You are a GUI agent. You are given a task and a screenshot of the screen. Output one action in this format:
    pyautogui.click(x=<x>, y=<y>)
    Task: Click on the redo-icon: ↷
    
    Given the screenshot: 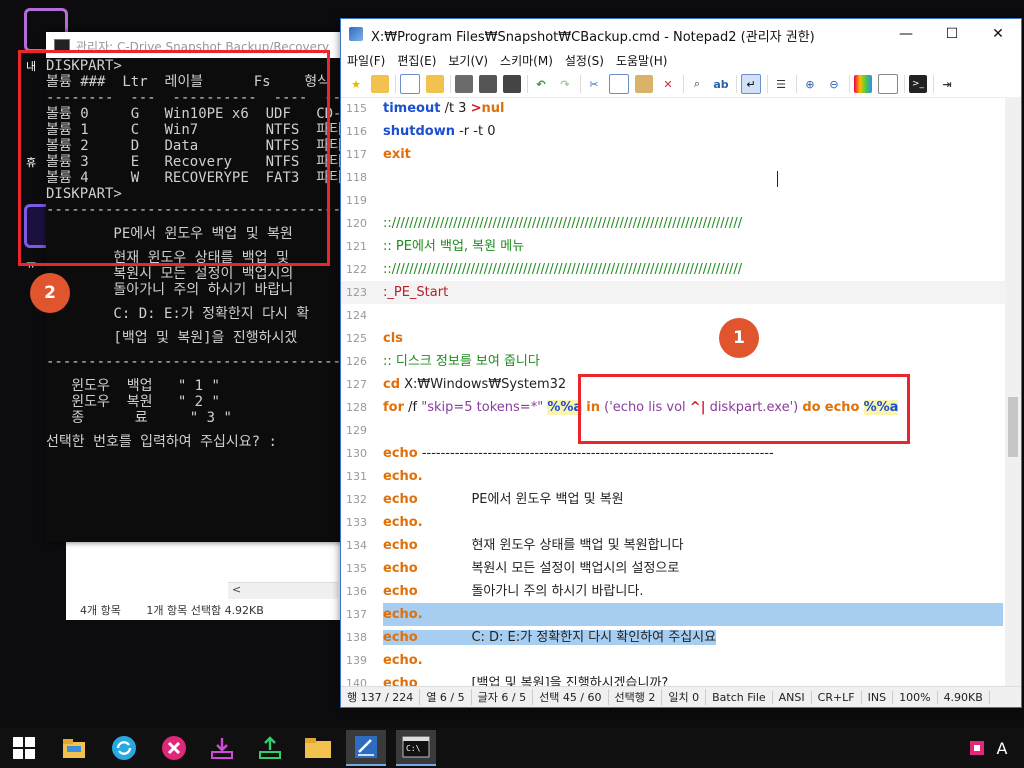 What is the action you would take?
    pyautogui.click(x=565, y=84)
    